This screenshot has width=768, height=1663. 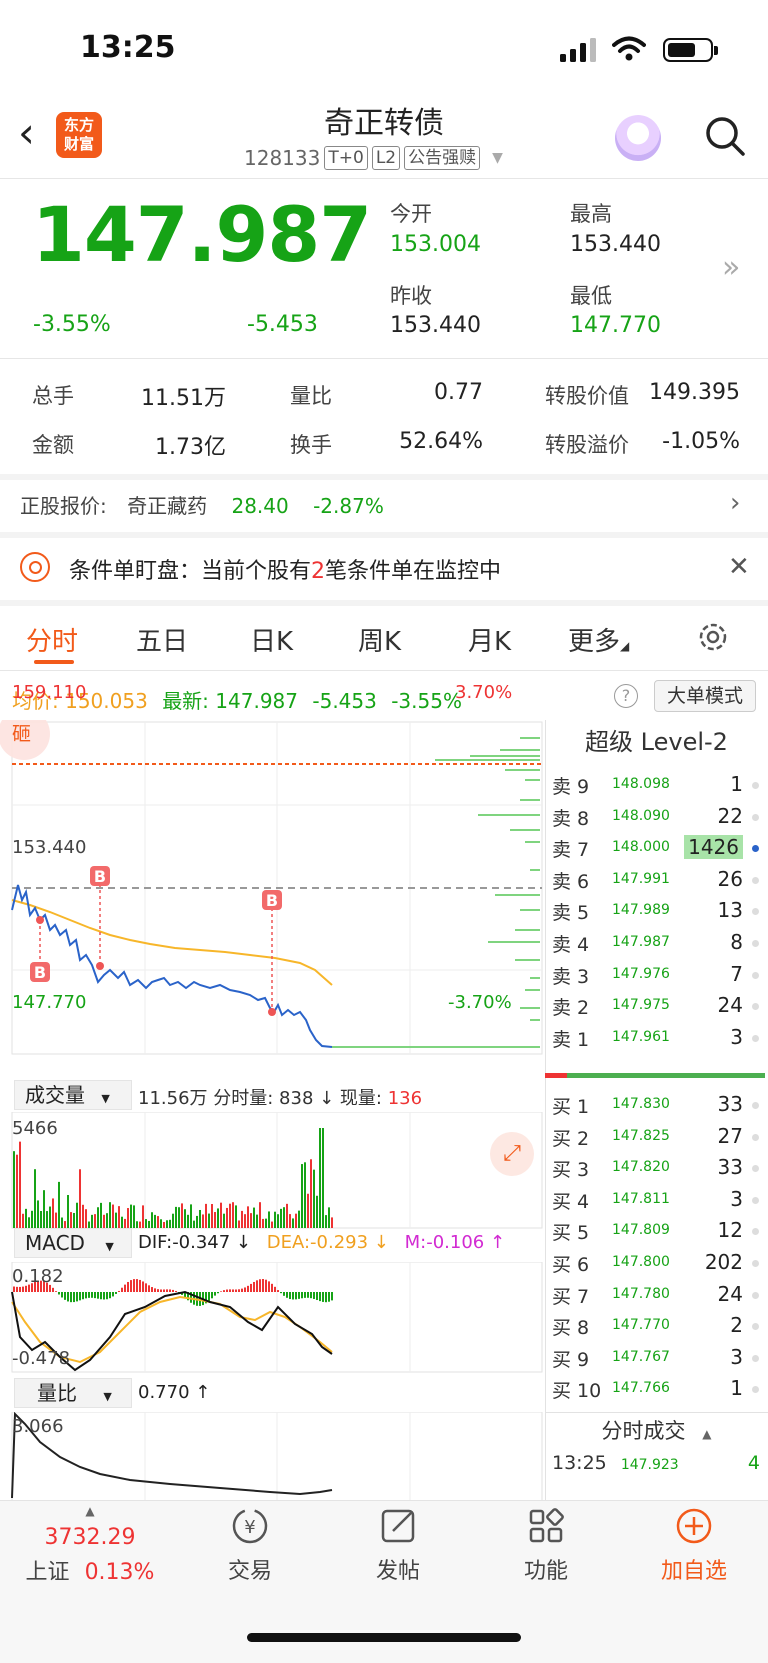 What do you see at coordinates (735, 503) in the screenshot?
I see `chevron-right-icon: ›` at bounding box center [735, 503].